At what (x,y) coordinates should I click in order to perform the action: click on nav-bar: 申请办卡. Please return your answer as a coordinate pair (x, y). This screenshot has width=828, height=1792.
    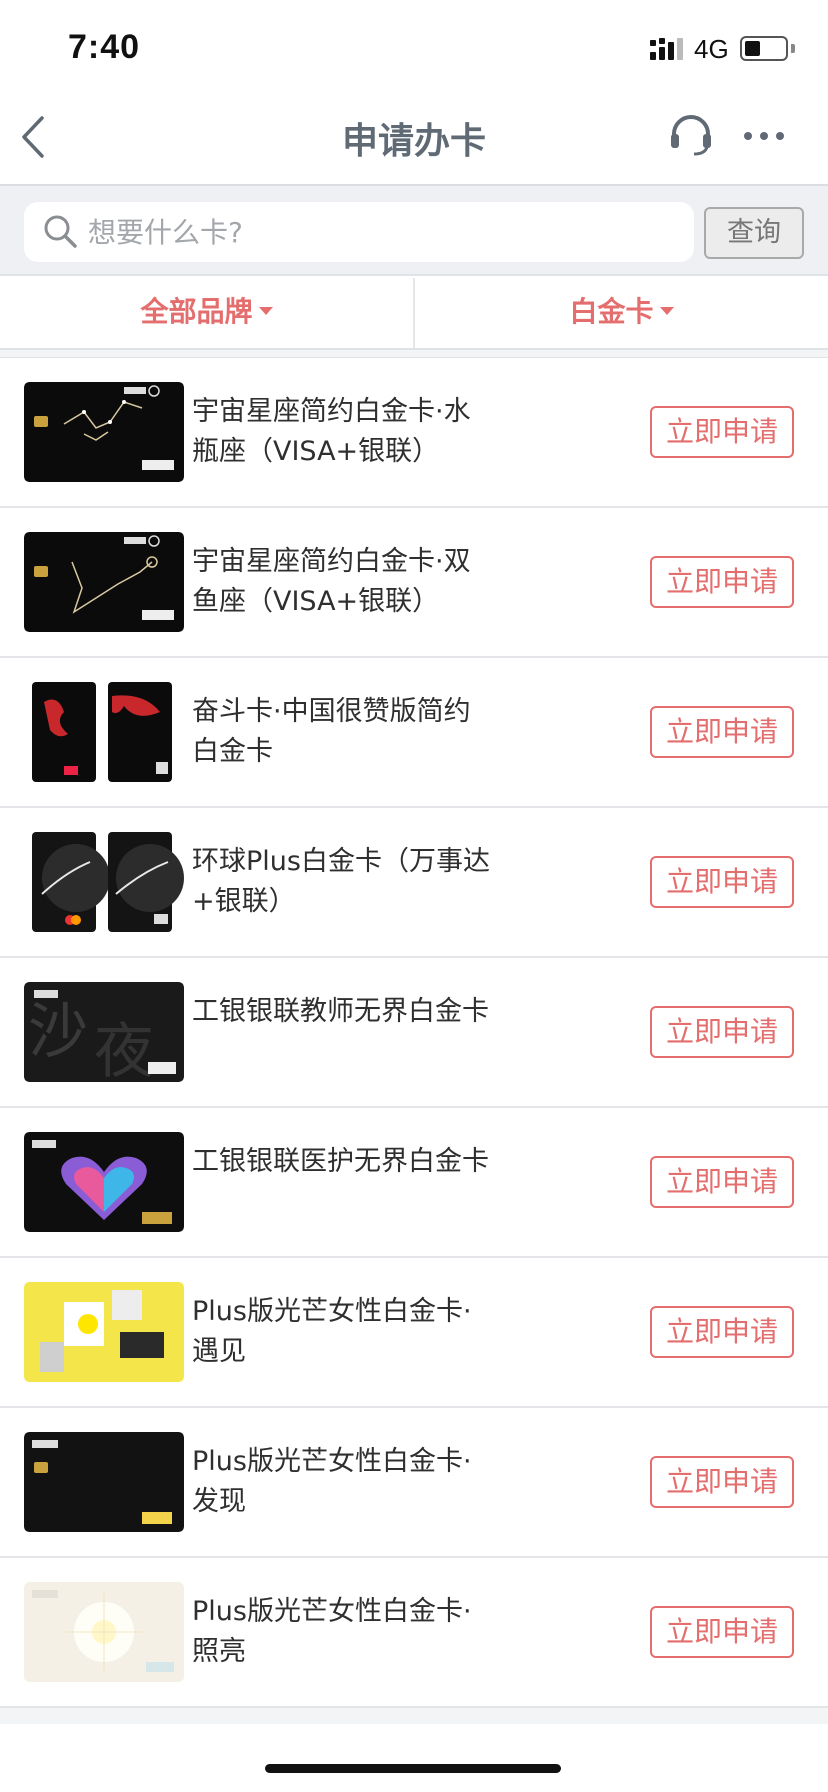
    Looking at the image, I should click on (414, 137).